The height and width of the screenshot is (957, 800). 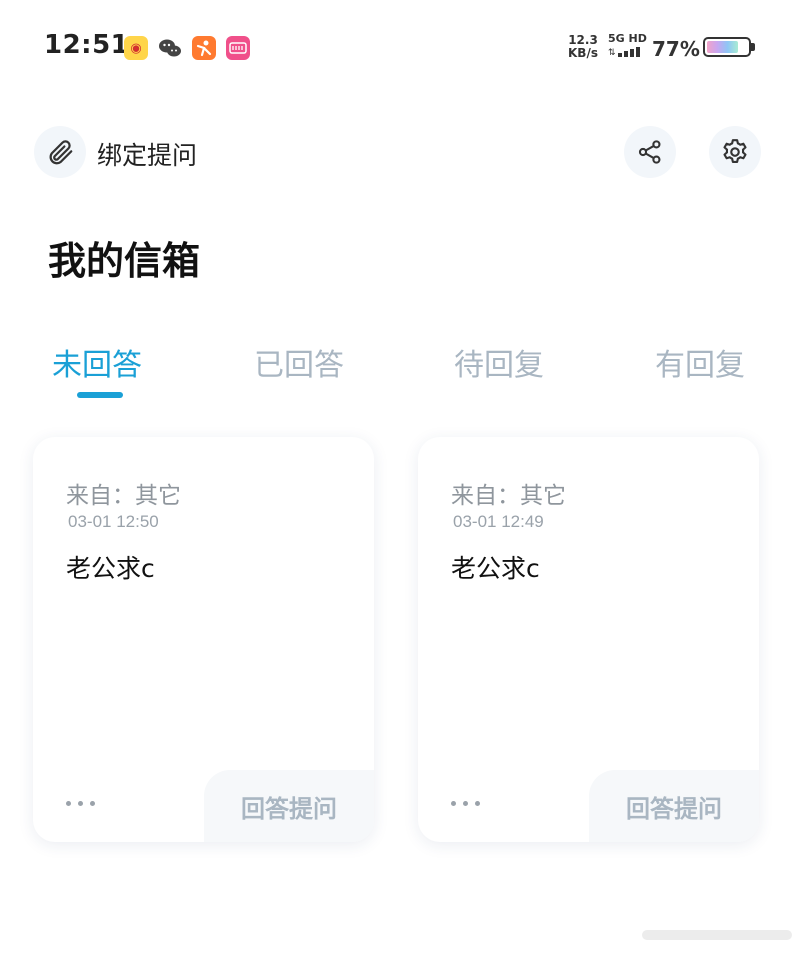 What do you see at coordinates (753, 47) in the screenshot?
I see `battery-cap` at bounding box center [753, 47].